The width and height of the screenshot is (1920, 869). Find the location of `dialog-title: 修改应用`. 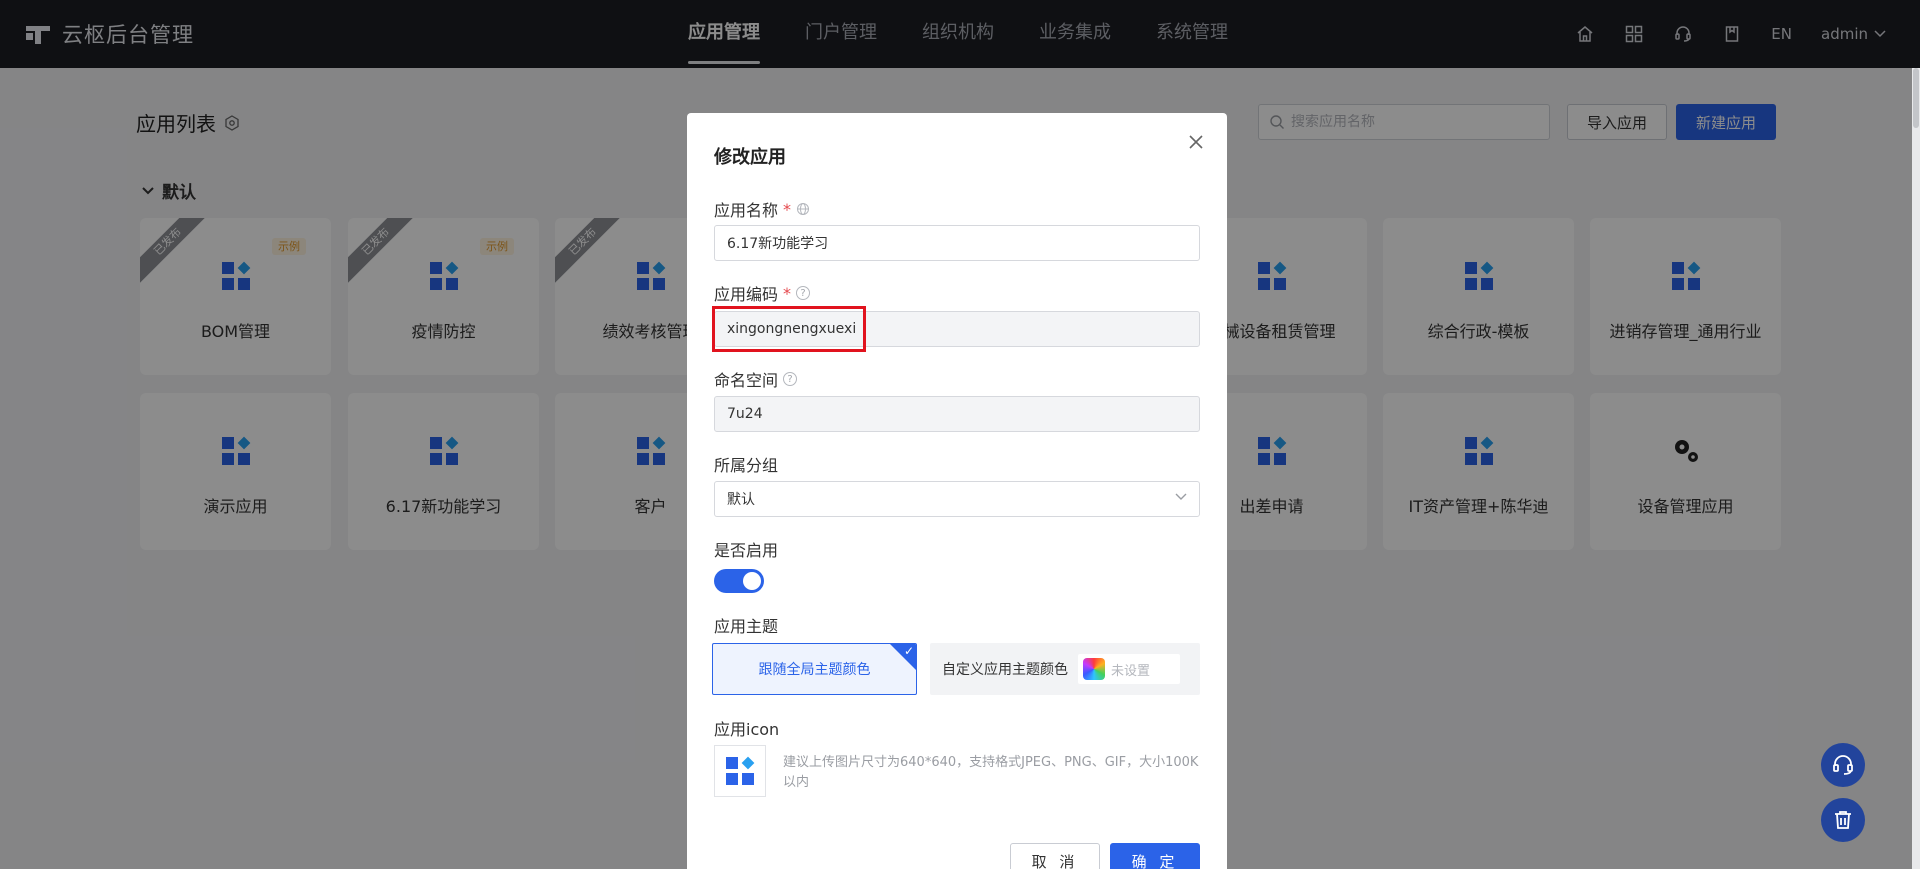

dialog-title: 修改应用 is located at coordinates (750, 157).